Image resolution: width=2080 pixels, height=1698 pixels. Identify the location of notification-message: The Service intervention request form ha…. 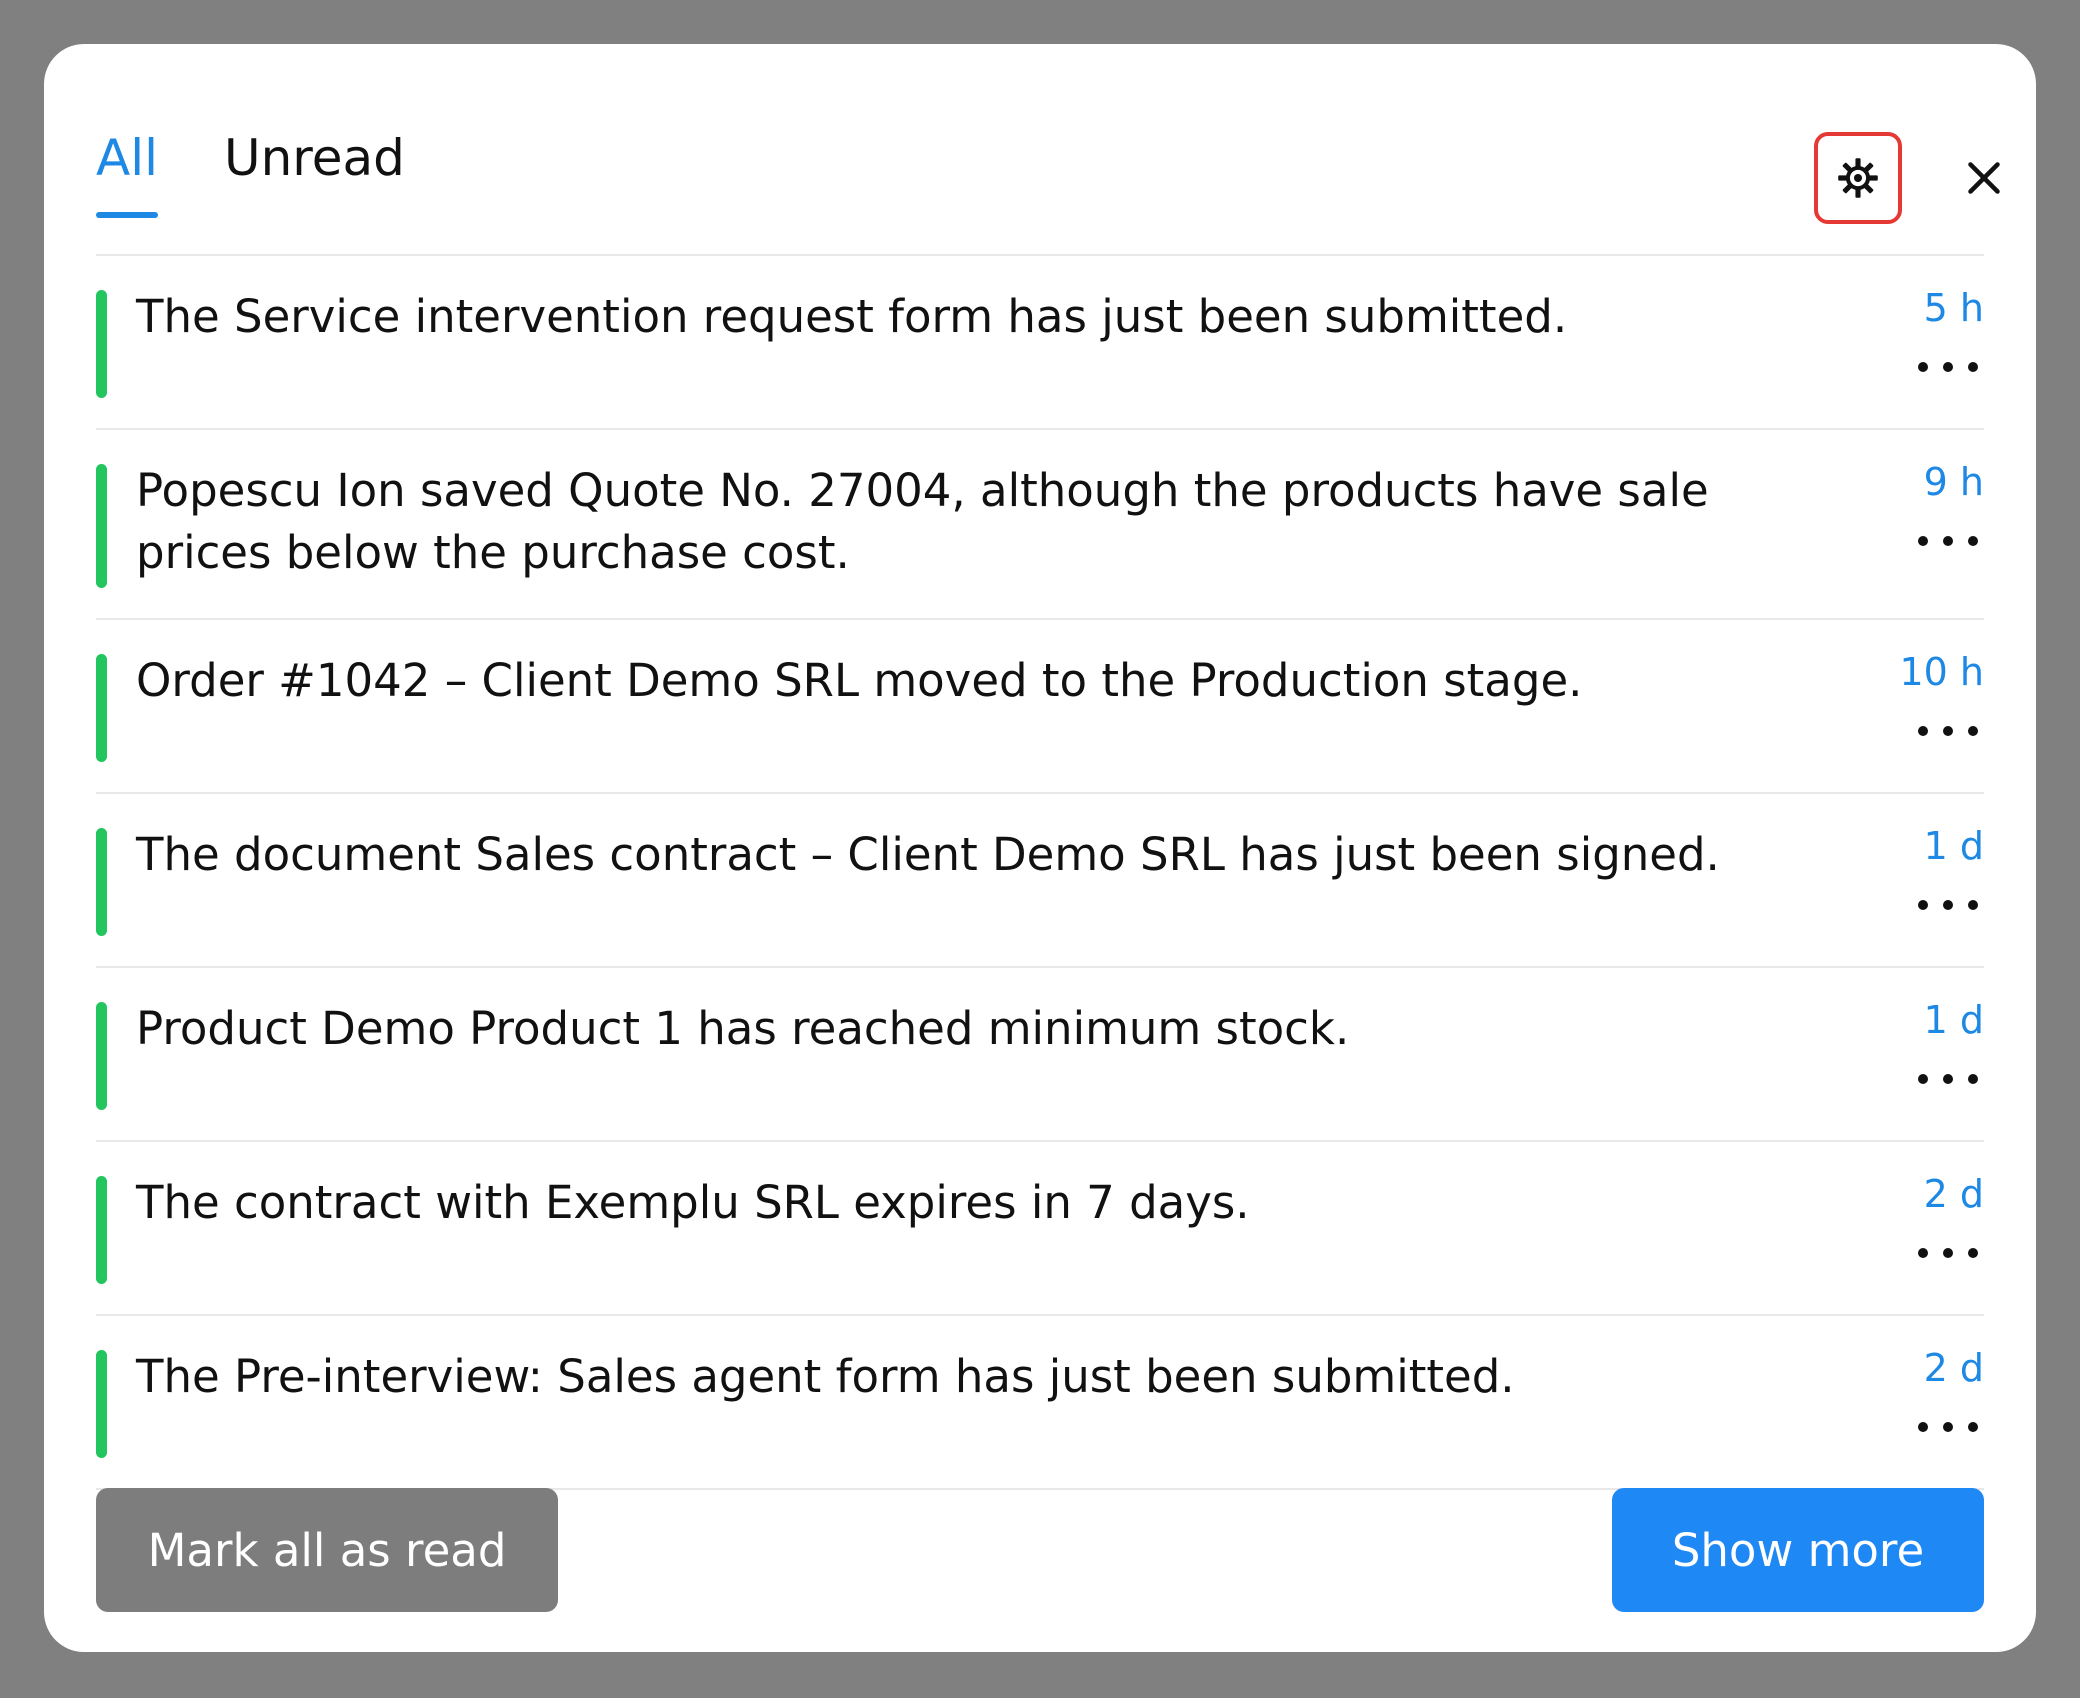
(852, 316).